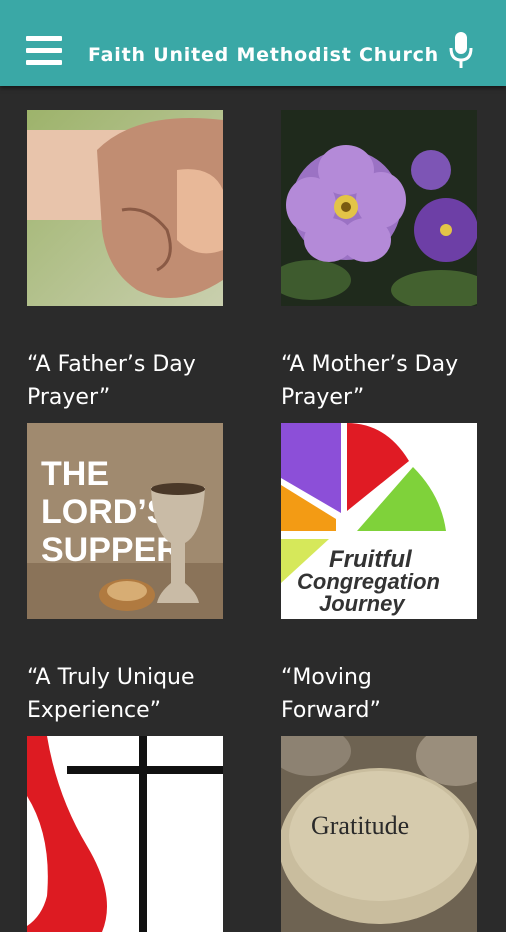 The width and height of the screenshot is (506, 932). I want to click on microphone-icon, so click(461, 51).